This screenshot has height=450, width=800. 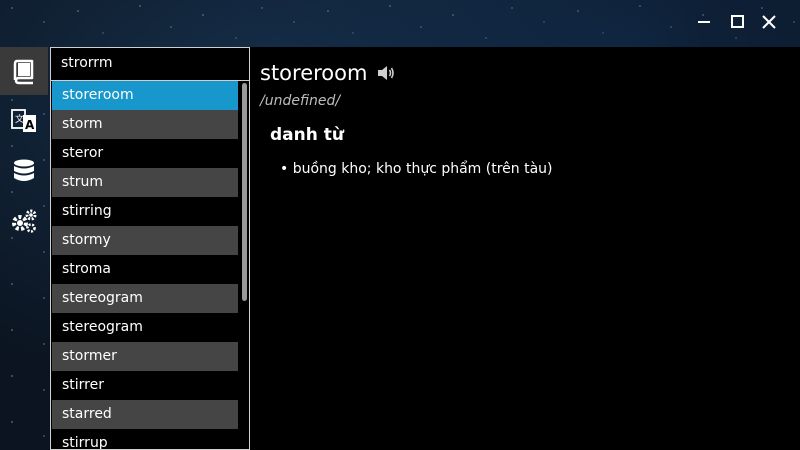 I want to click on suggestion-item: stroma, so click(x=145, y=269).